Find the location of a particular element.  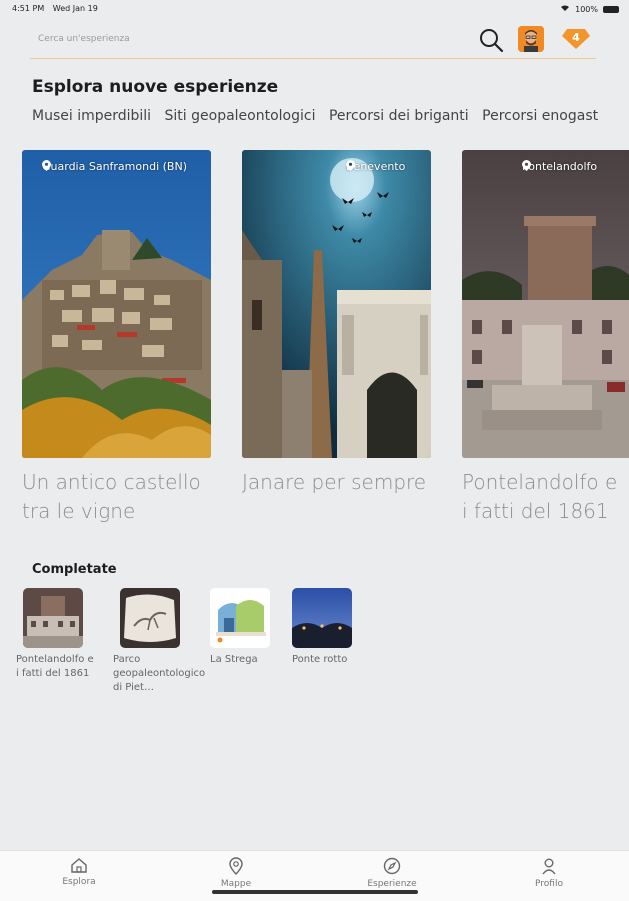

completed-item-label: Ponte rotto is located at coordinates (331, 660).